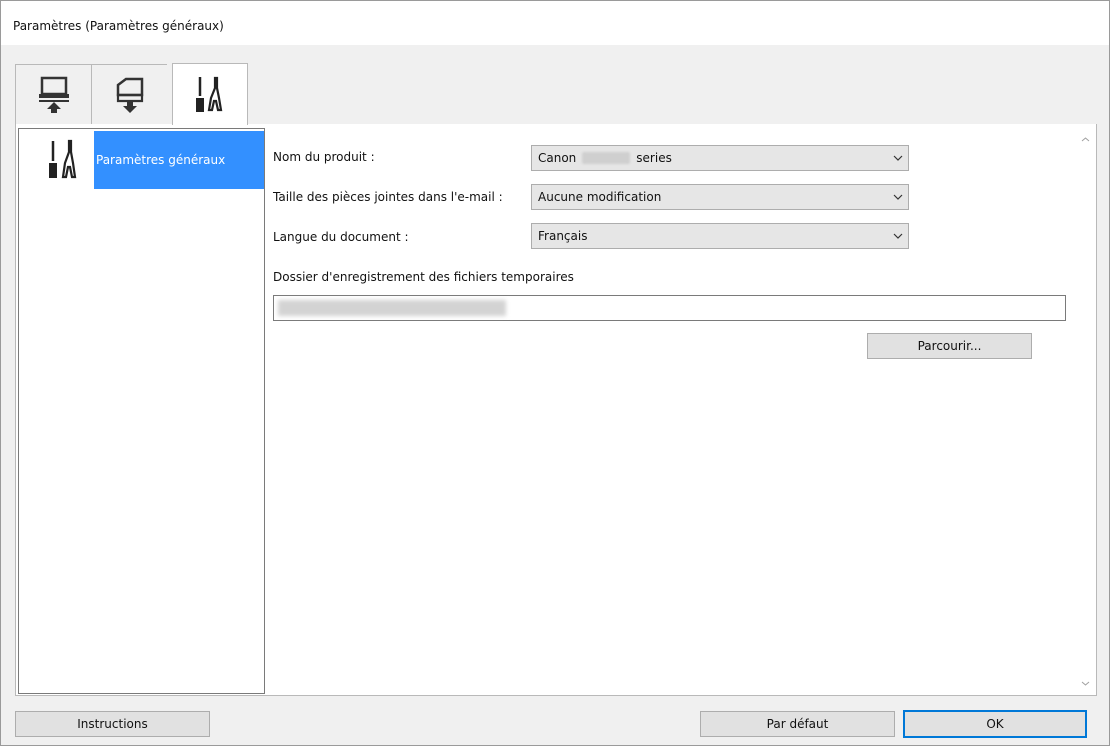 The width and height of the screenshot is (1112, 748). I want to click on computer-upload-icon, so click(53, 94).